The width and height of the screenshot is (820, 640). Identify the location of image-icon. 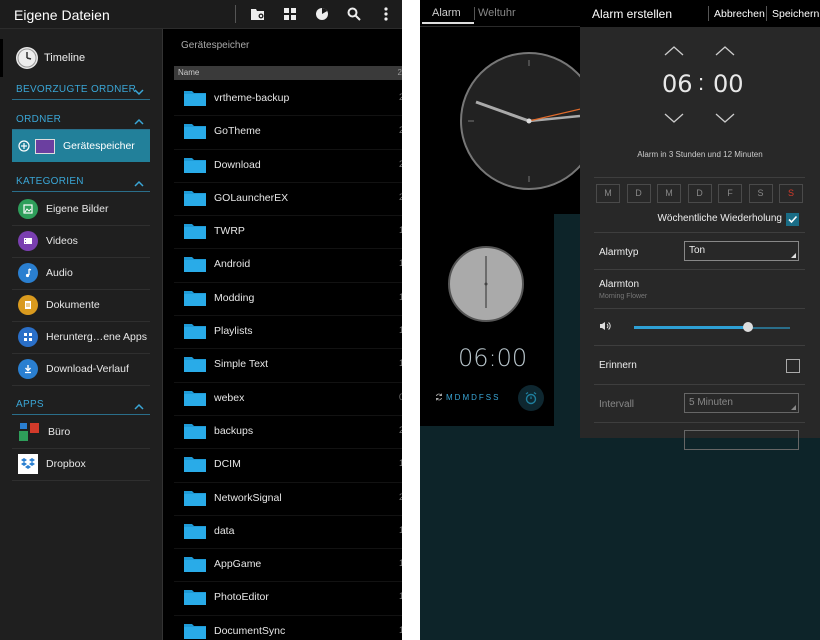
(28, 209).